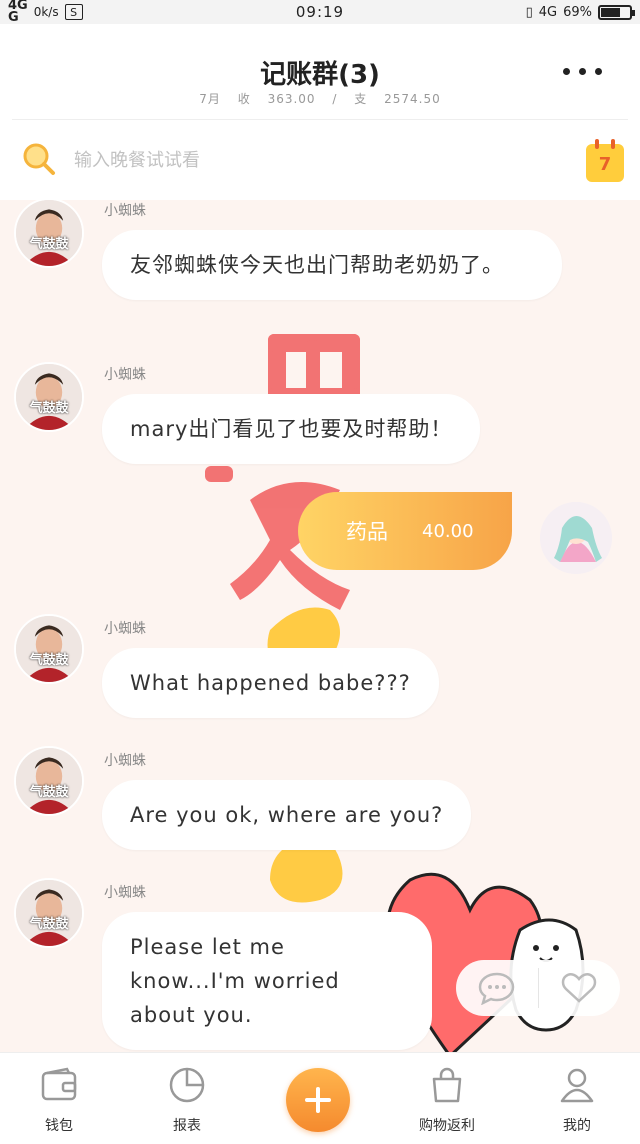 This screenshot has height=1144, width=640. I want to click on more-options-button, so click(582, 71).